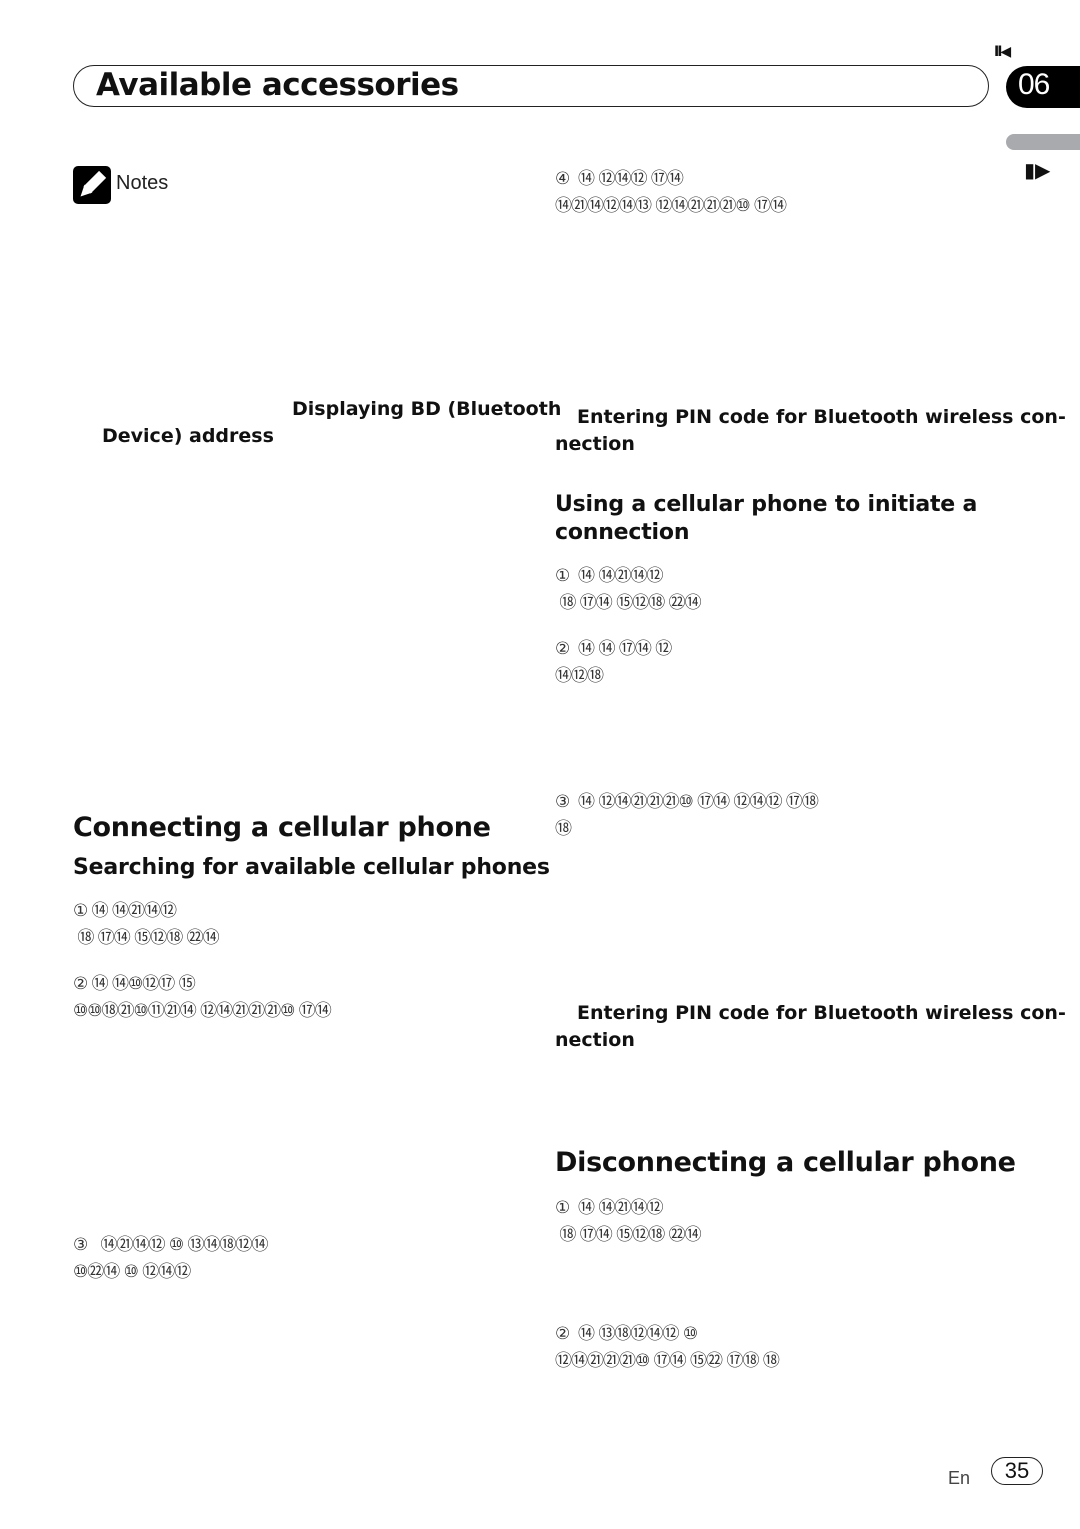  Describe the element at coordinates (132, 1272) in the screenshot. I see `search-step-3-line2: ⑩㉒⑭ ⑩ ⑫⑭⑫` at that location.